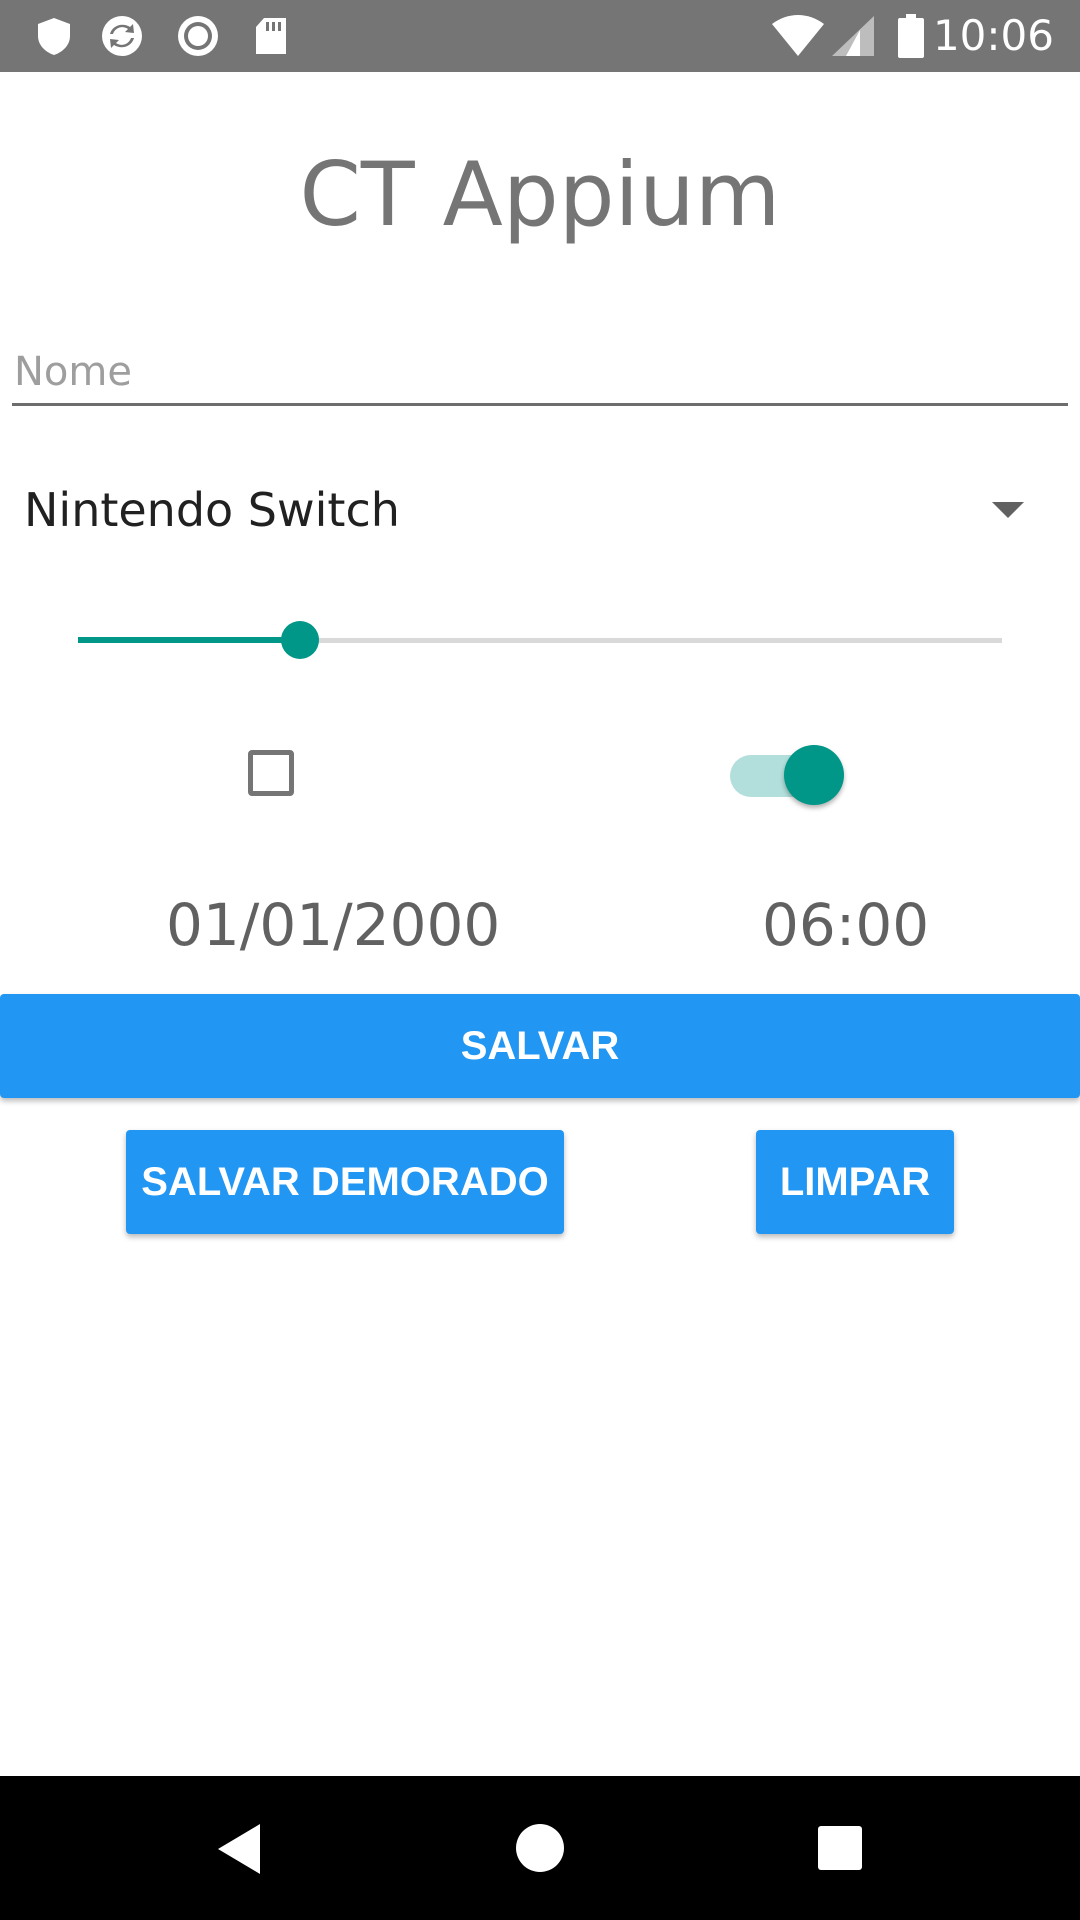 The width and height of the screenshot is (1080, 1920). What do you see at coordinates (798, 35) in the screenshot?
I see `wifi-icon` at bounding box center [798, 35].